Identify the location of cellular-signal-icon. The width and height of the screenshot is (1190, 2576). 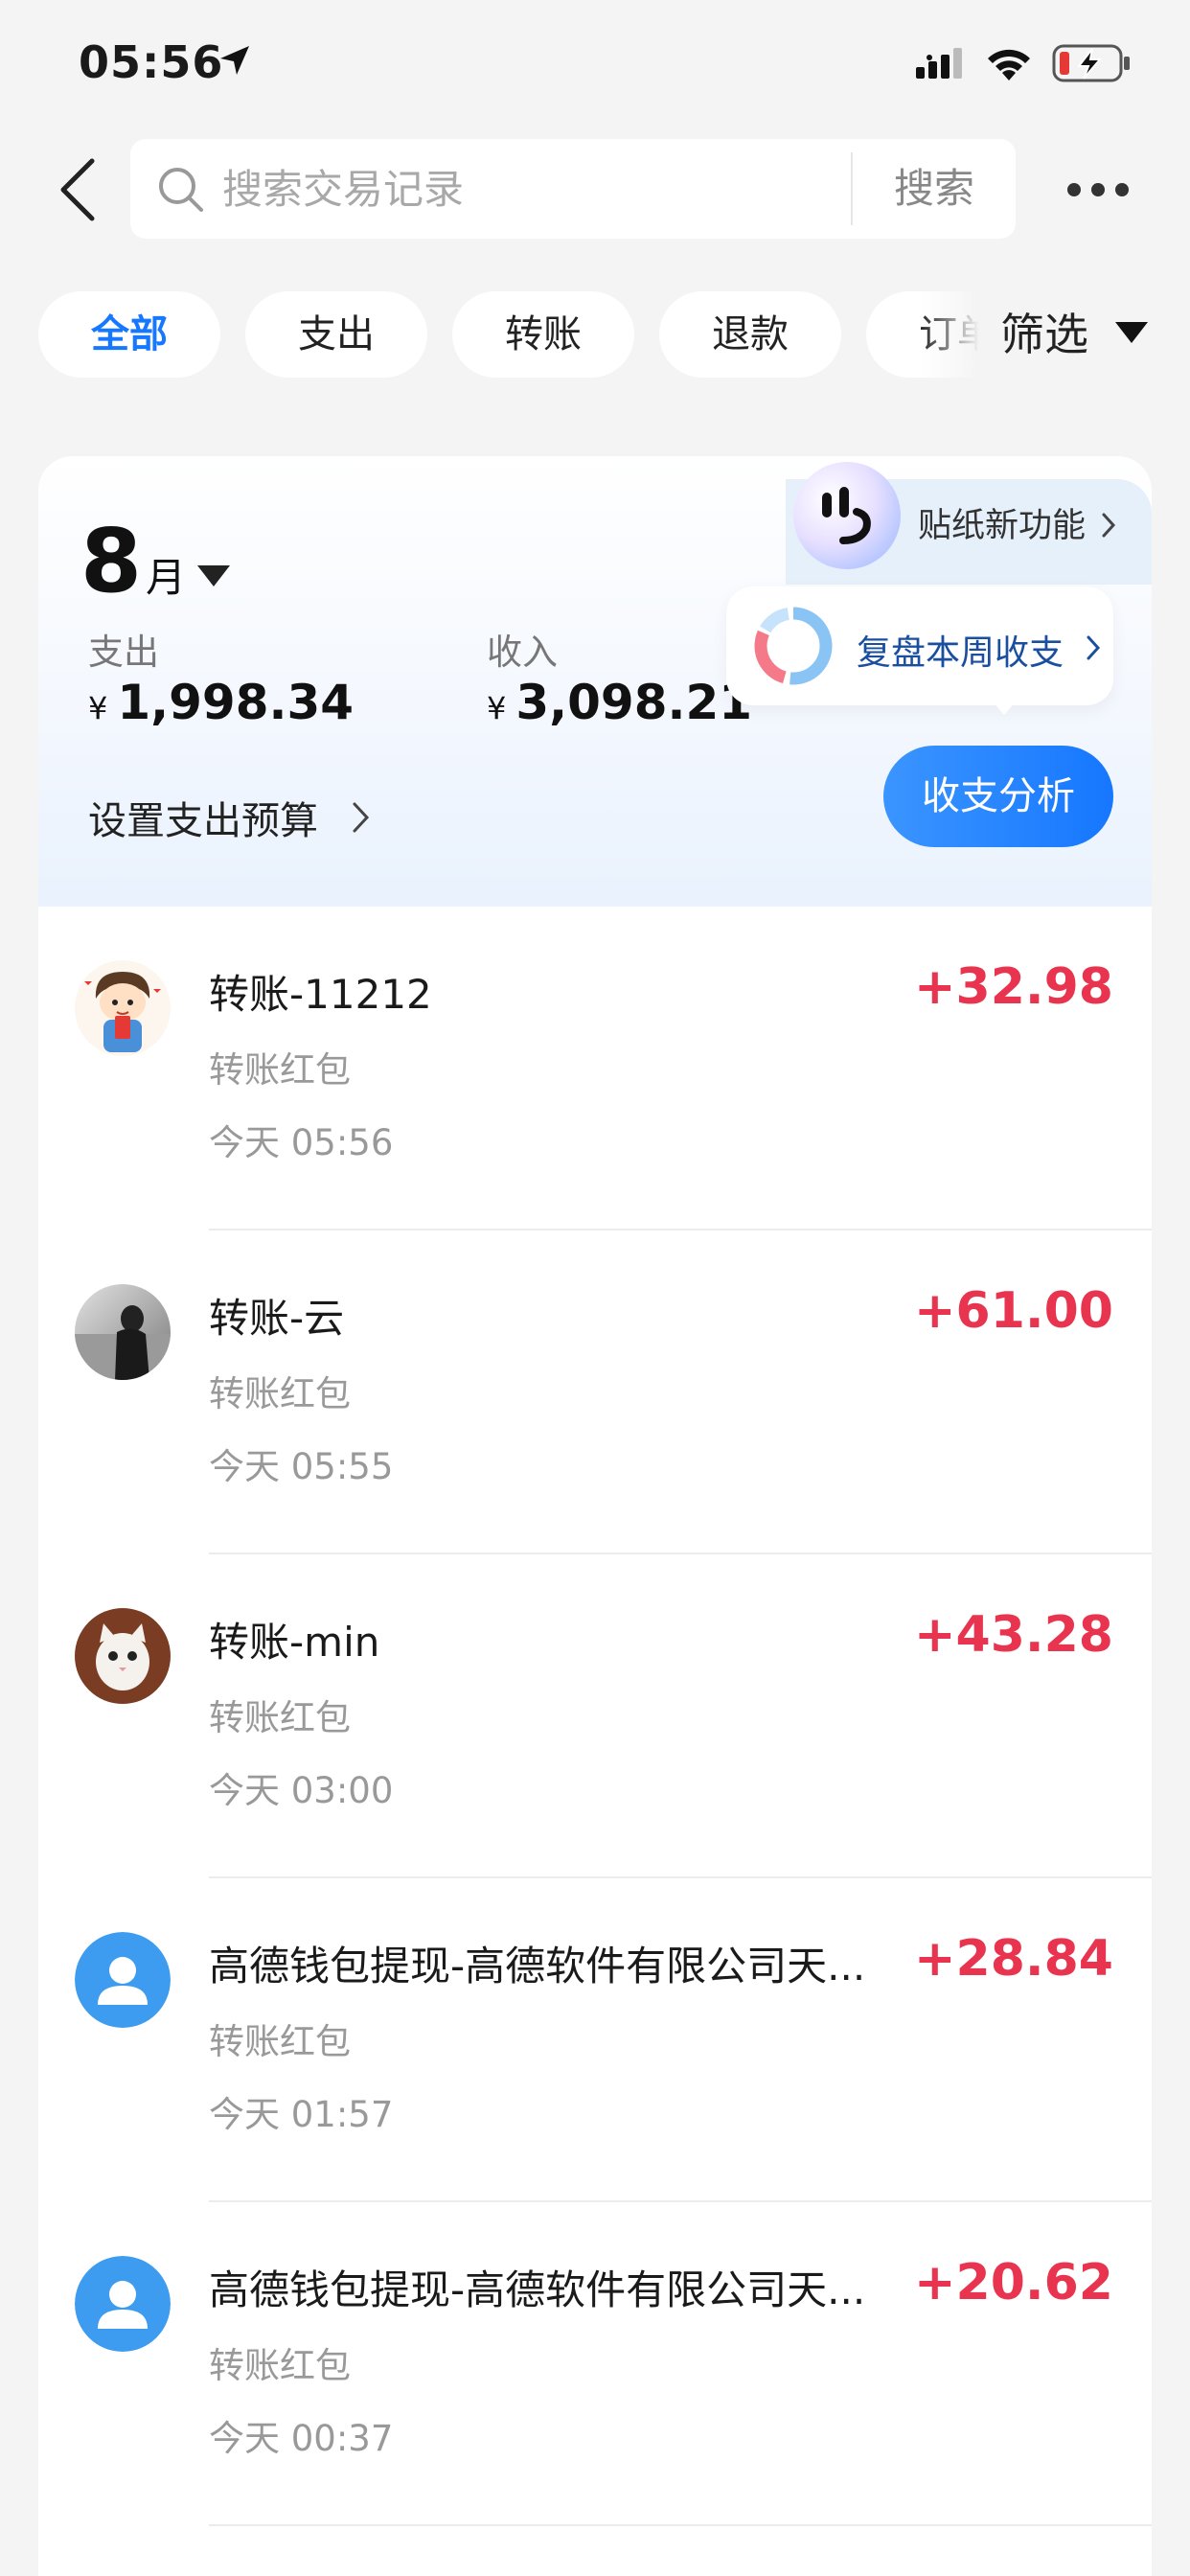
(939, 63).